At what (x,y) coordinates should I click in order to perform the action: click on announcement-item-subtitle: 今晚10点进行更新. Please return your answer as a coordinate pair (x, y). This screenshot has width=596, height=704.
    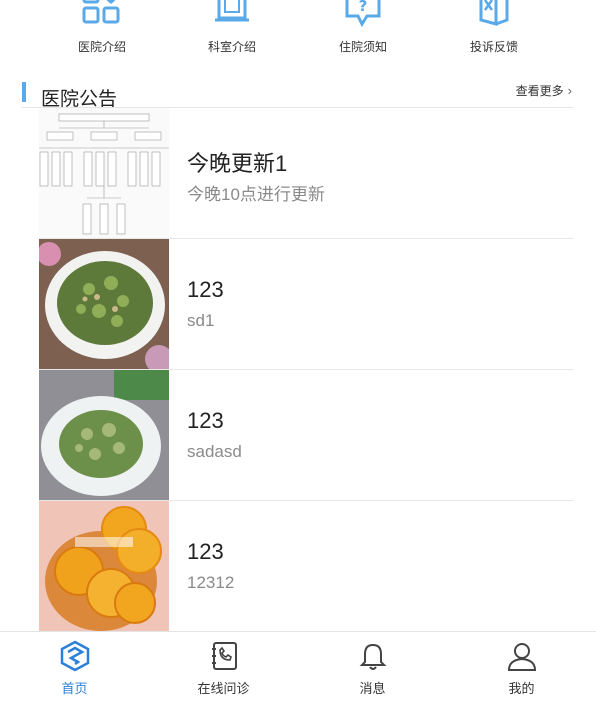
    Looking at the image, I should click on (256, 194).